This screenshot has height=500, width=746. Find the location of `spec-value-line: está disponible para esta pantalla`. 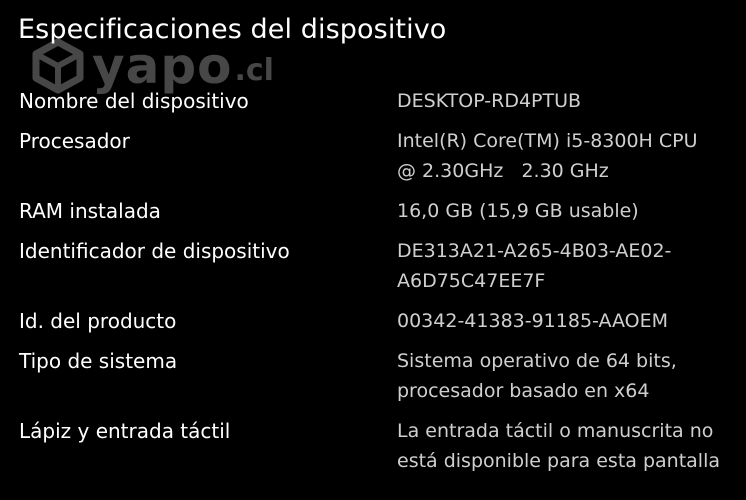

spec-value-line: está disponible para esta pantalla is located at coordinates (558, 461).